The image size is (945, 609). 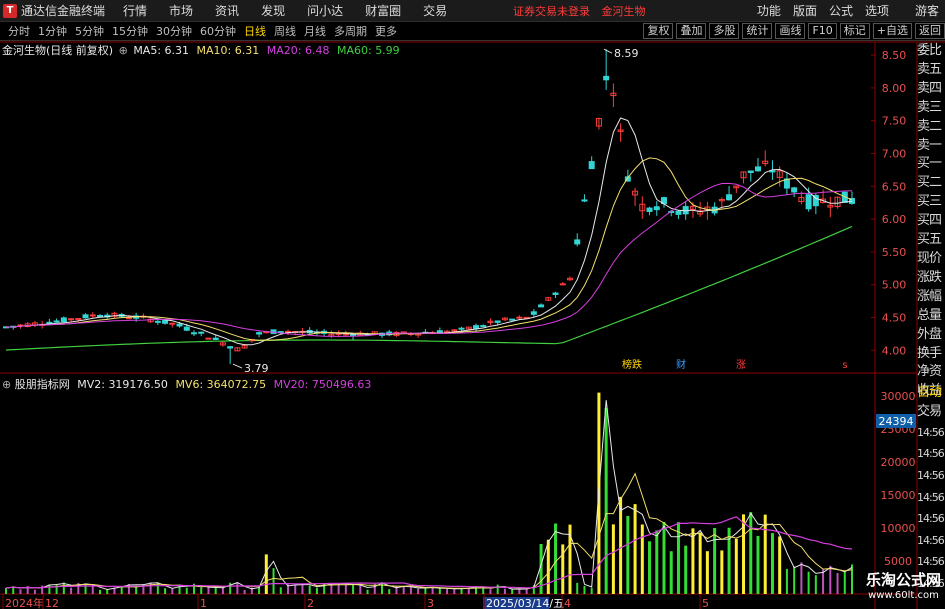 I want to click on low-label: 3.79, so click(x=256, y=368).